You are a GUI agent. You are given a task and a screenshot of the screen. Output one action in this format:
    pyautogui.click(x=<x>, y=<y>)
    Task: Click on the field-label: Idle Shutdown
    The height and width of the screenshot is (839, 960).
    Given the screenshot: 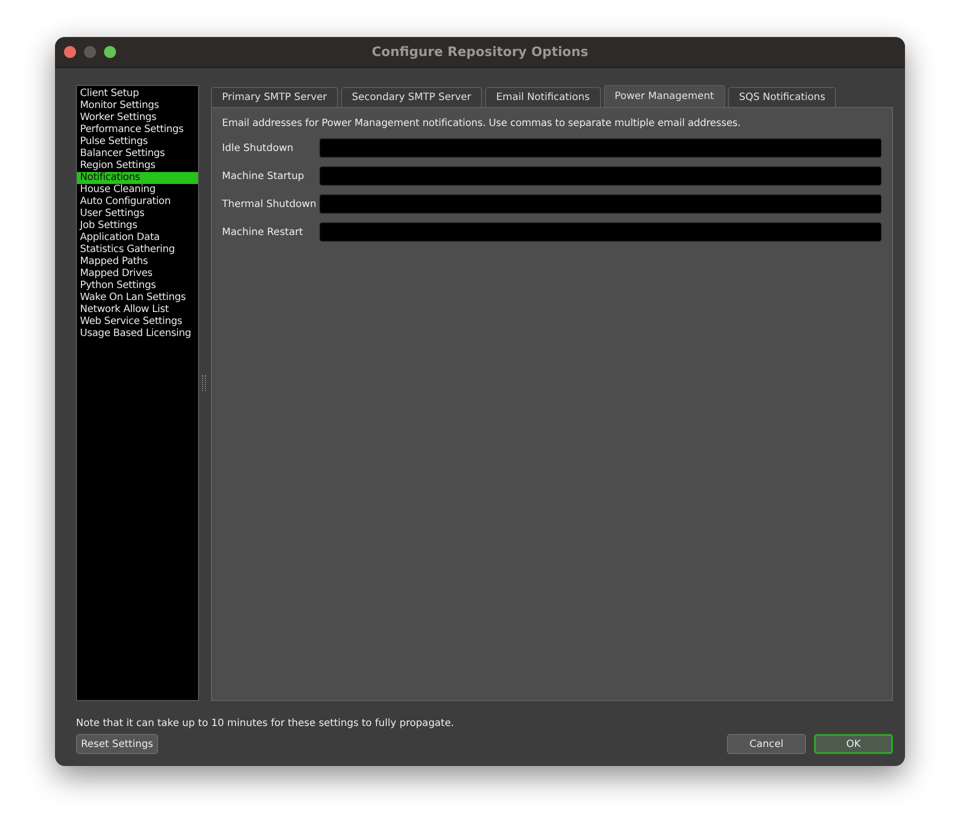 What is the action you would take?
    pyautogui.click(x=258, y=148)
    